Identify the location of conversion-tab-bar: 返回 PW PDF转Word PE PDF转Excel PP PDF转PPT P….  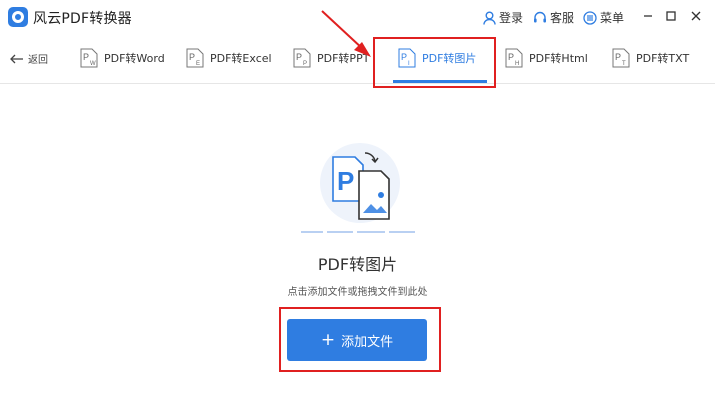
(357, 59).